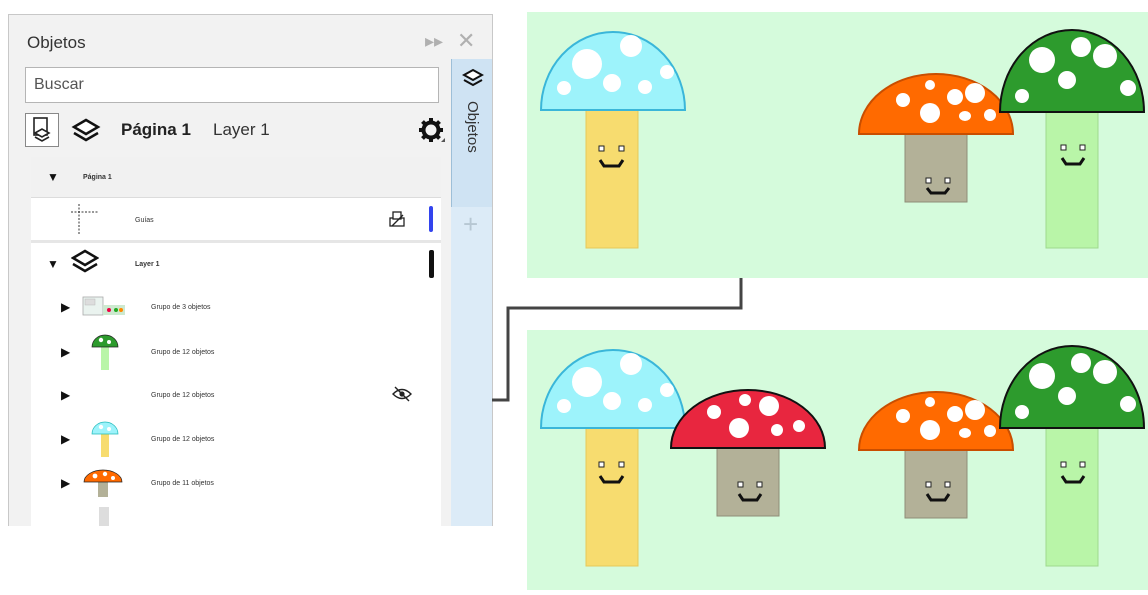  Describe the element at coordinates (56, 42) in the screenshot. I see `docker-title: Objetos` at that location.